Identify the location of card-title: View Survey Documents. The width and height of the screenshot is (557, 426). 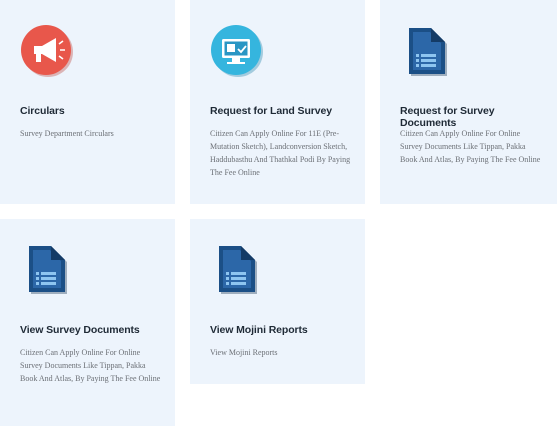
(92, 330).